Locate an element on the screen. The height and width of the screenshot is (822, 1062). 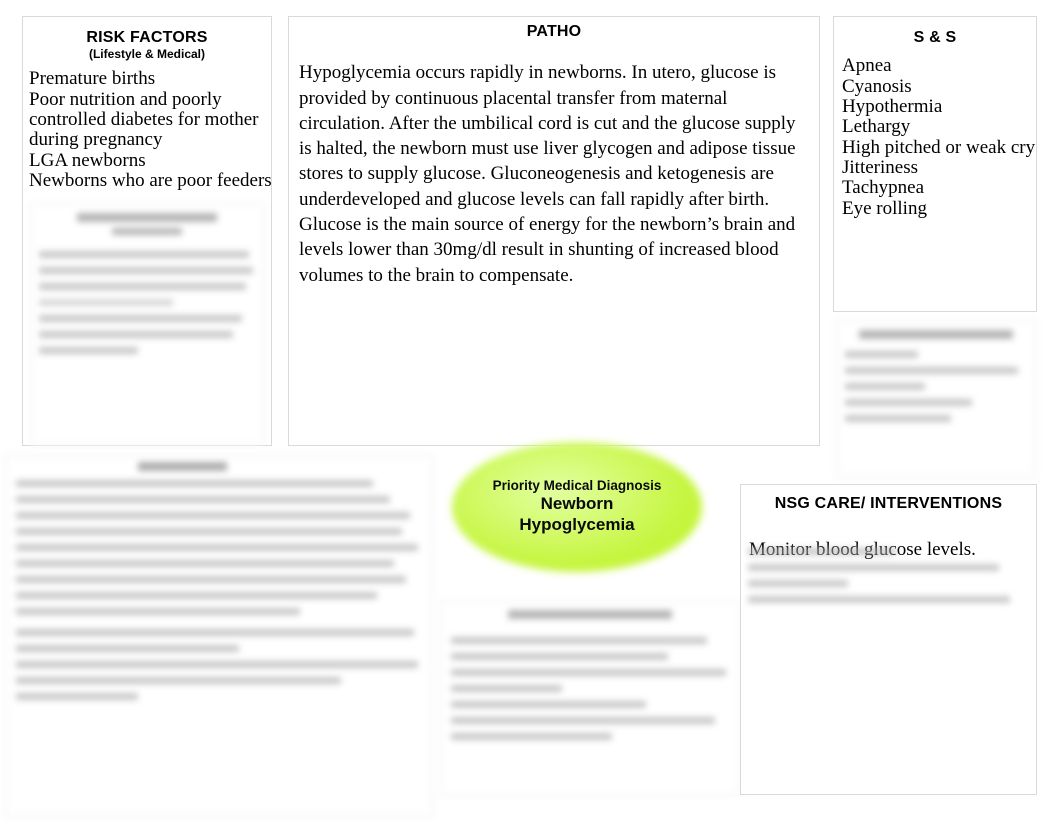
patho-title: PATHO is located at coordinates (554, 31).